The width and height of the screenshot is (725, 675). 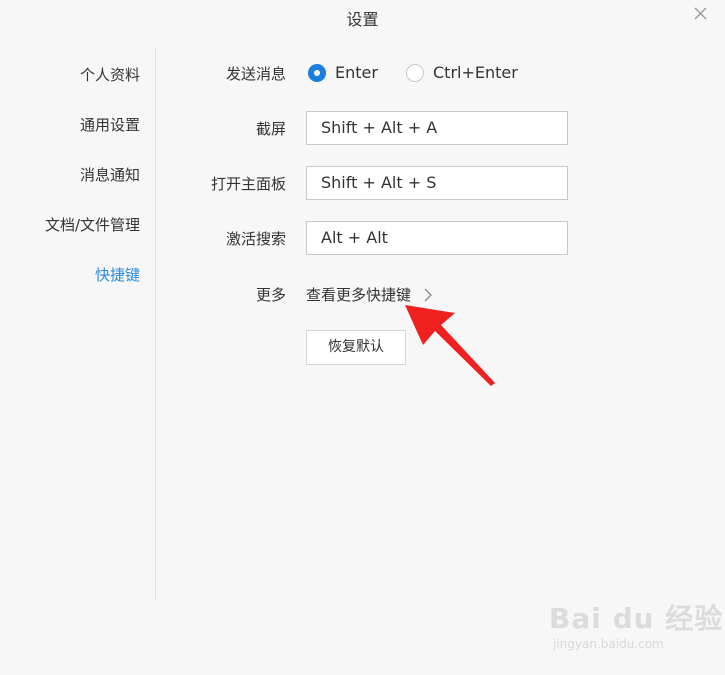 What do you see at coordinates (110, 74) in the screenshot?
I see `sidebar-item-profile: 个人资料` at bounding box center [110, 74].